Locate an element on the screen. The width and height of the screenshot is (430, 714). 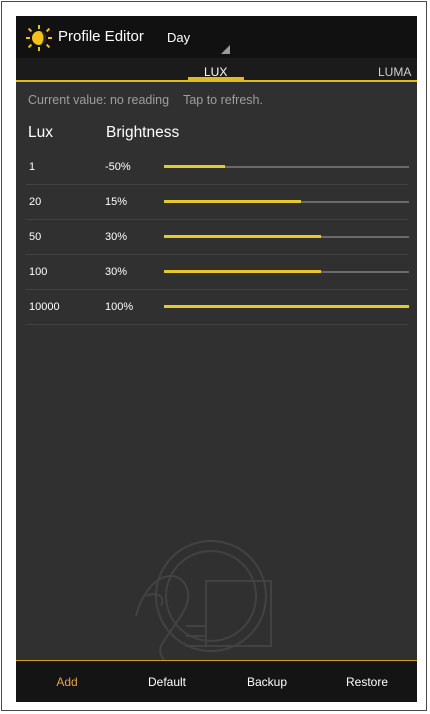
default-button: Default is located at coordinates (167, 682).